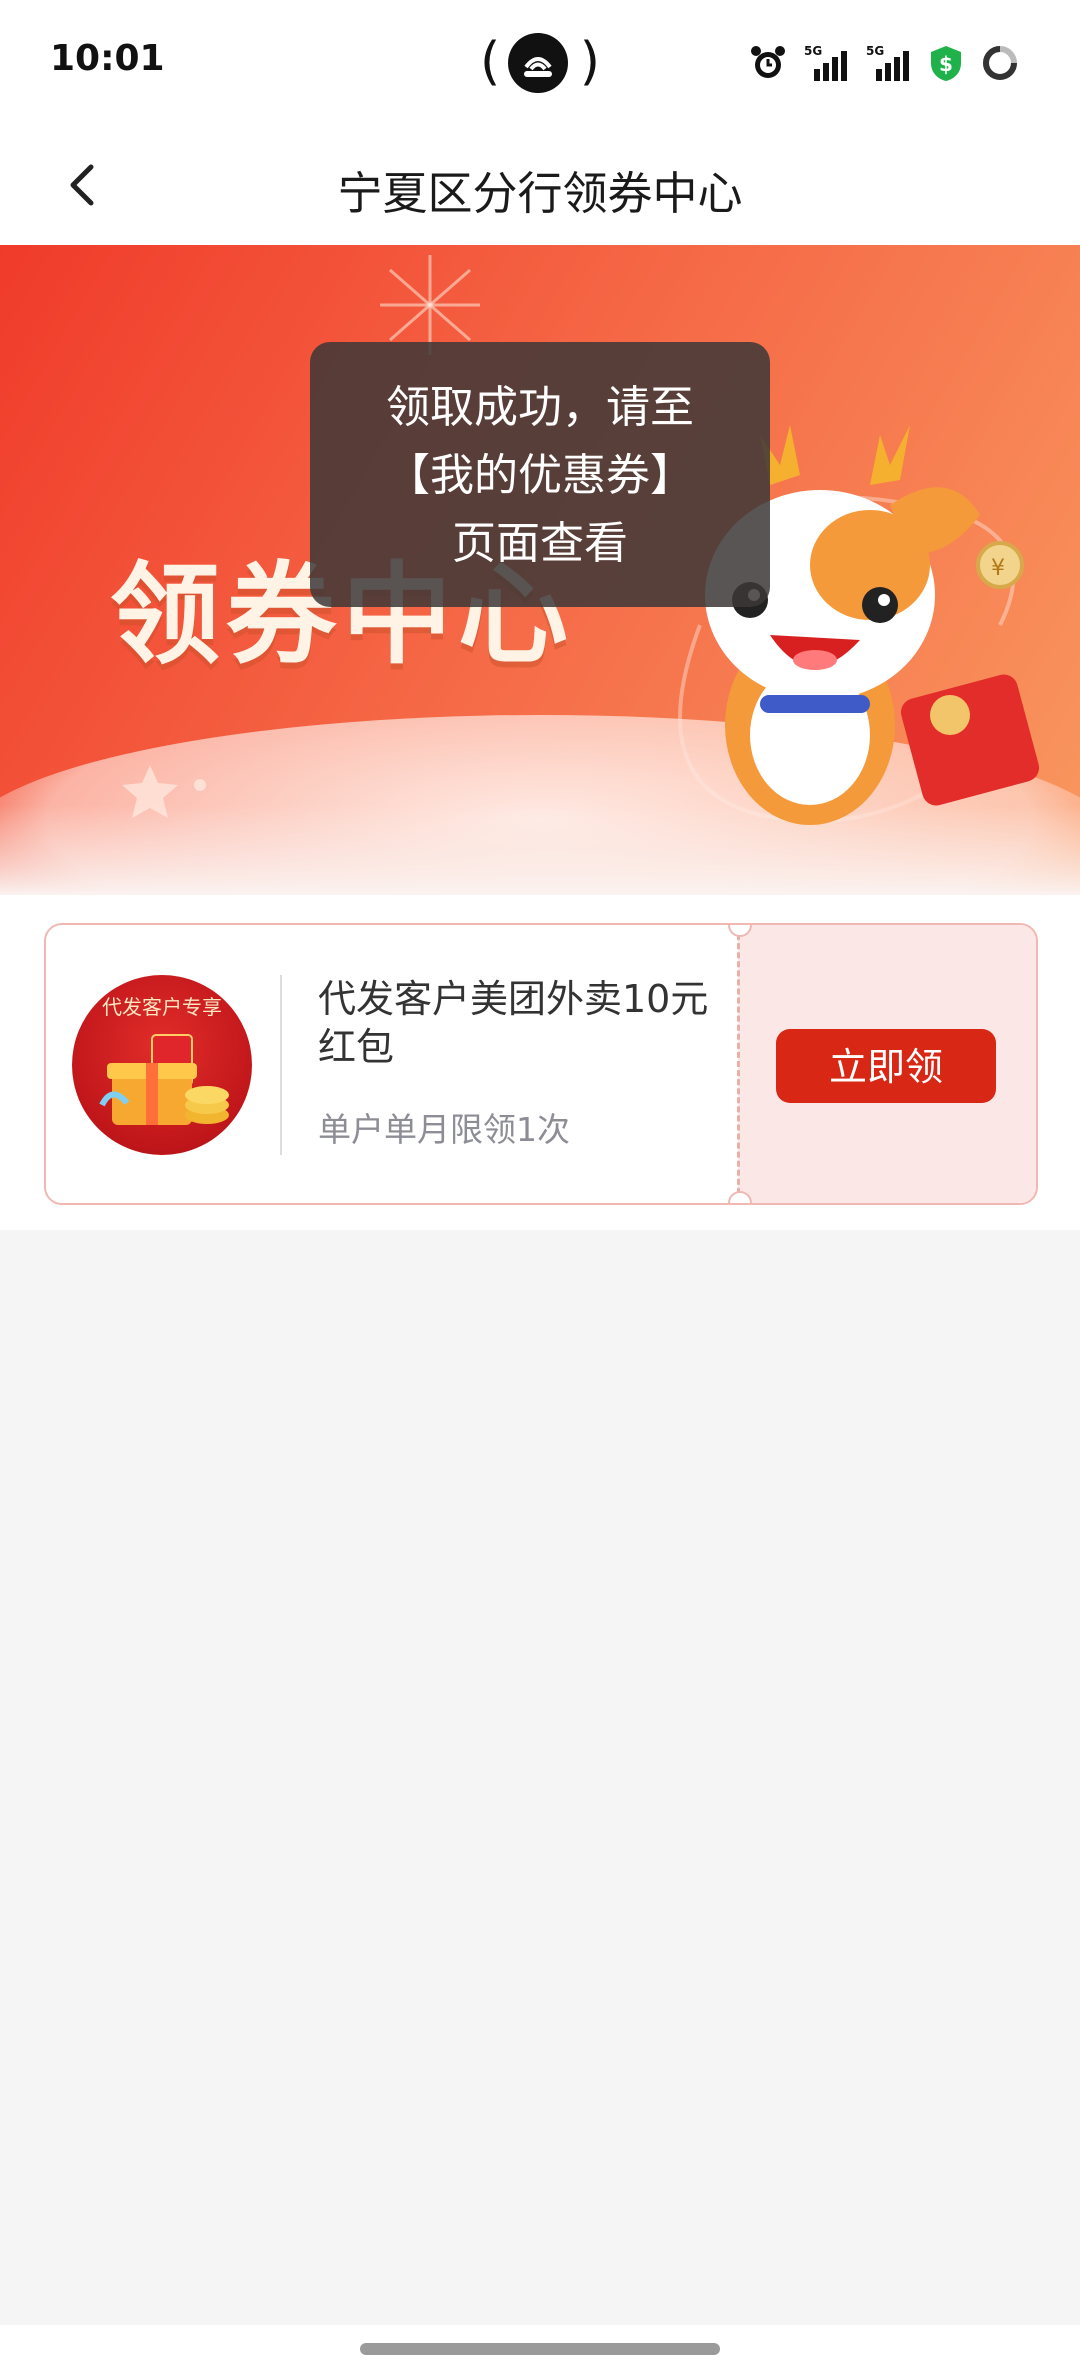  I want to click on nav-header: 宁夏区分行领券中心, so click(540, 185).